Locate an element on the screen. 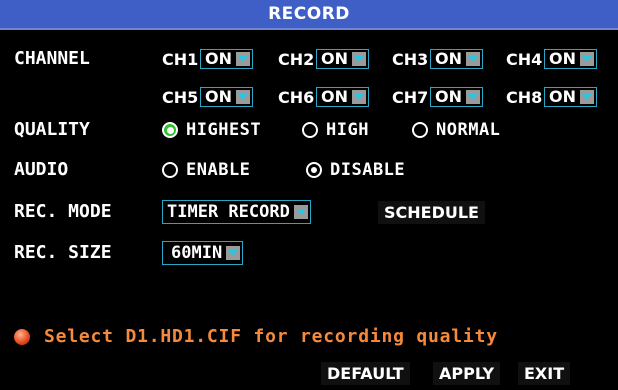  quality-high-label: HIGH is located at coordinates (347, 130).